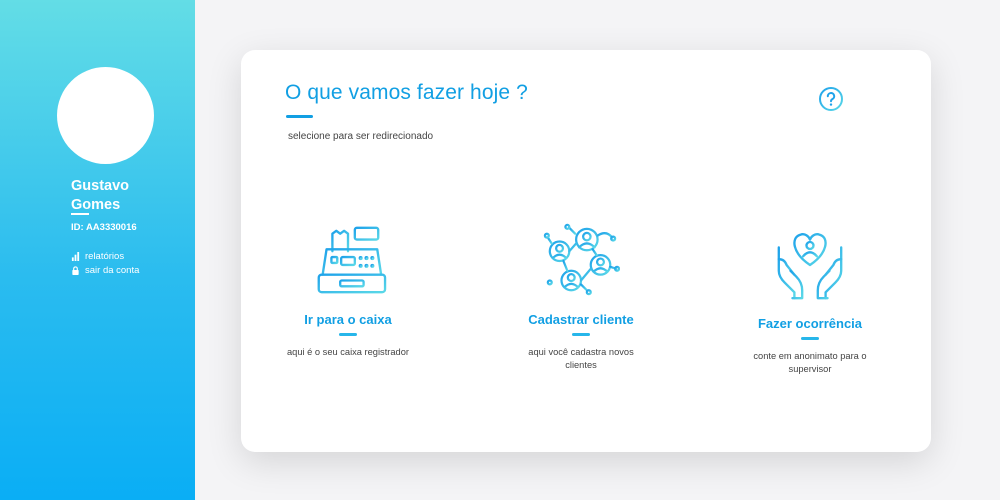 This screenshot has height=500, width=1000. What do you see at coordinates (75, 270) in the screenshot?
I see `lock-icon` at bounding box center [75, 270].